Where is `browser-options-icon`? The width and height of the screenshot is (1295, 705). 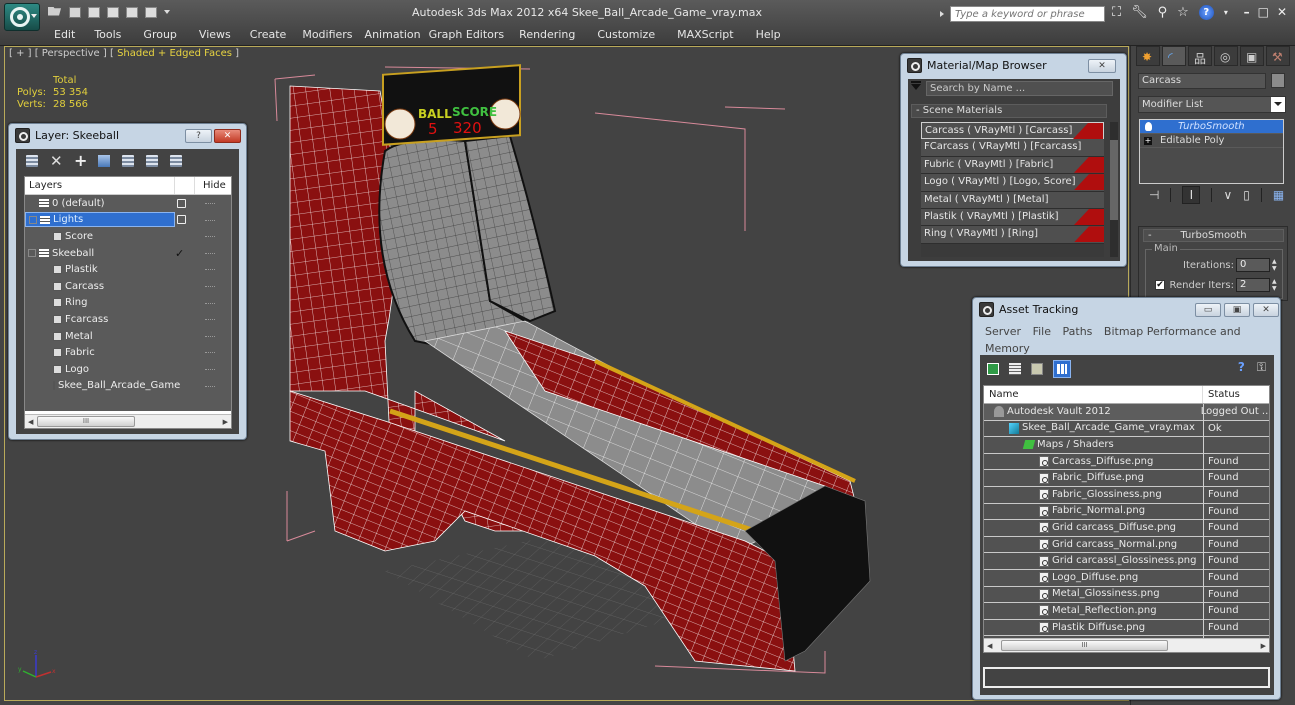 browser-options-icon is located at coordinates (916, 85).